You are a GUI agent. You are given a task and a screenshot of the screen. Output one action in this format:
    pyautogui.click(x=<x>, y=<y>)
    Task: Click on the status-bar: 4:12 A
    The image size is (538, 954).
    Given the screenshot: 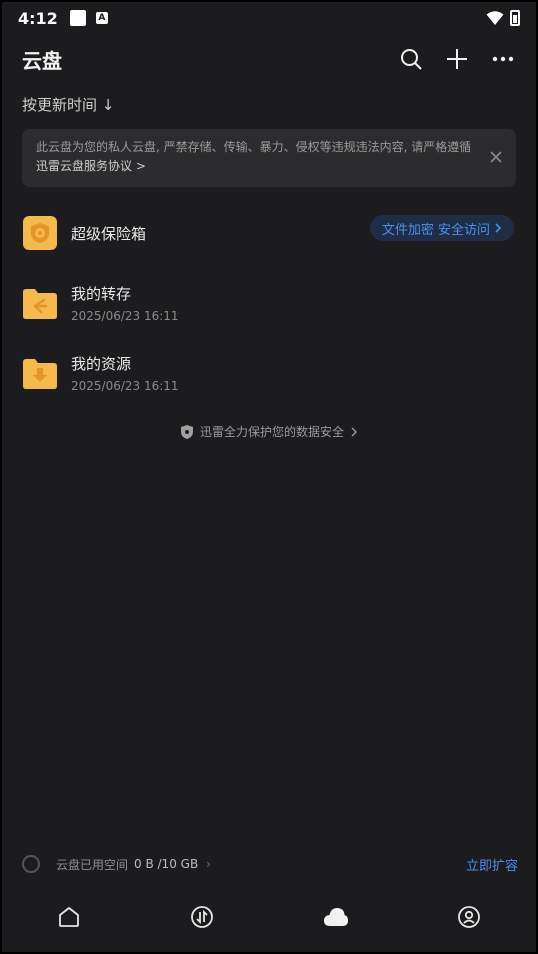 What is the action you would take?
    pyautogui.click(x=269, y=18)
    